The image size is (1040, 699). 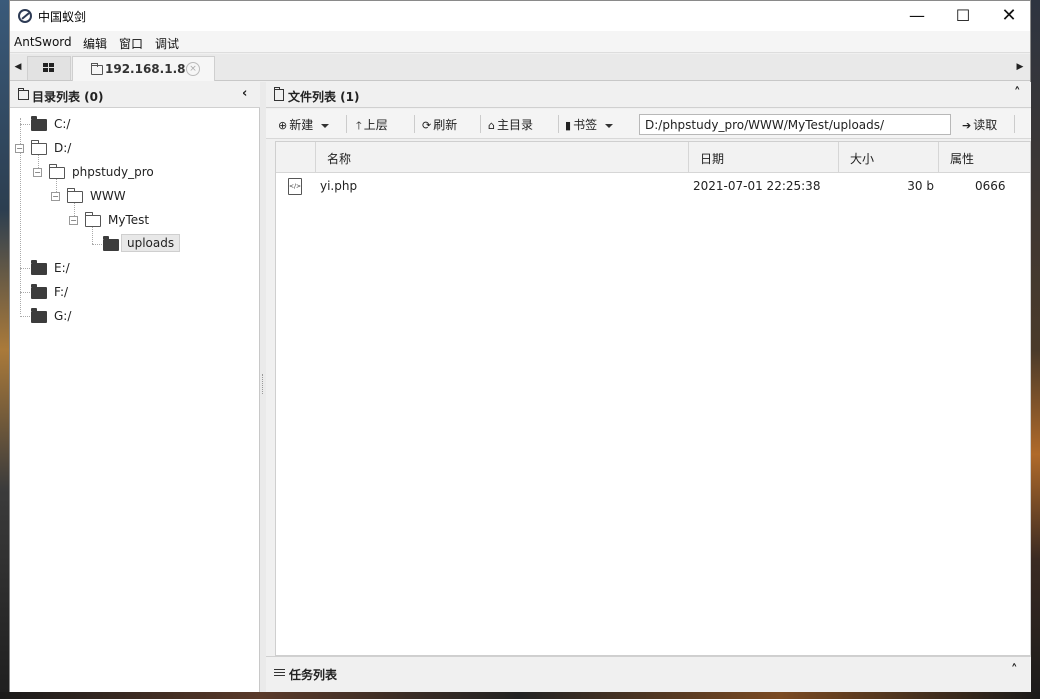 I want to click on new-button: ⊕ 新建, so click(x=304, y=125).